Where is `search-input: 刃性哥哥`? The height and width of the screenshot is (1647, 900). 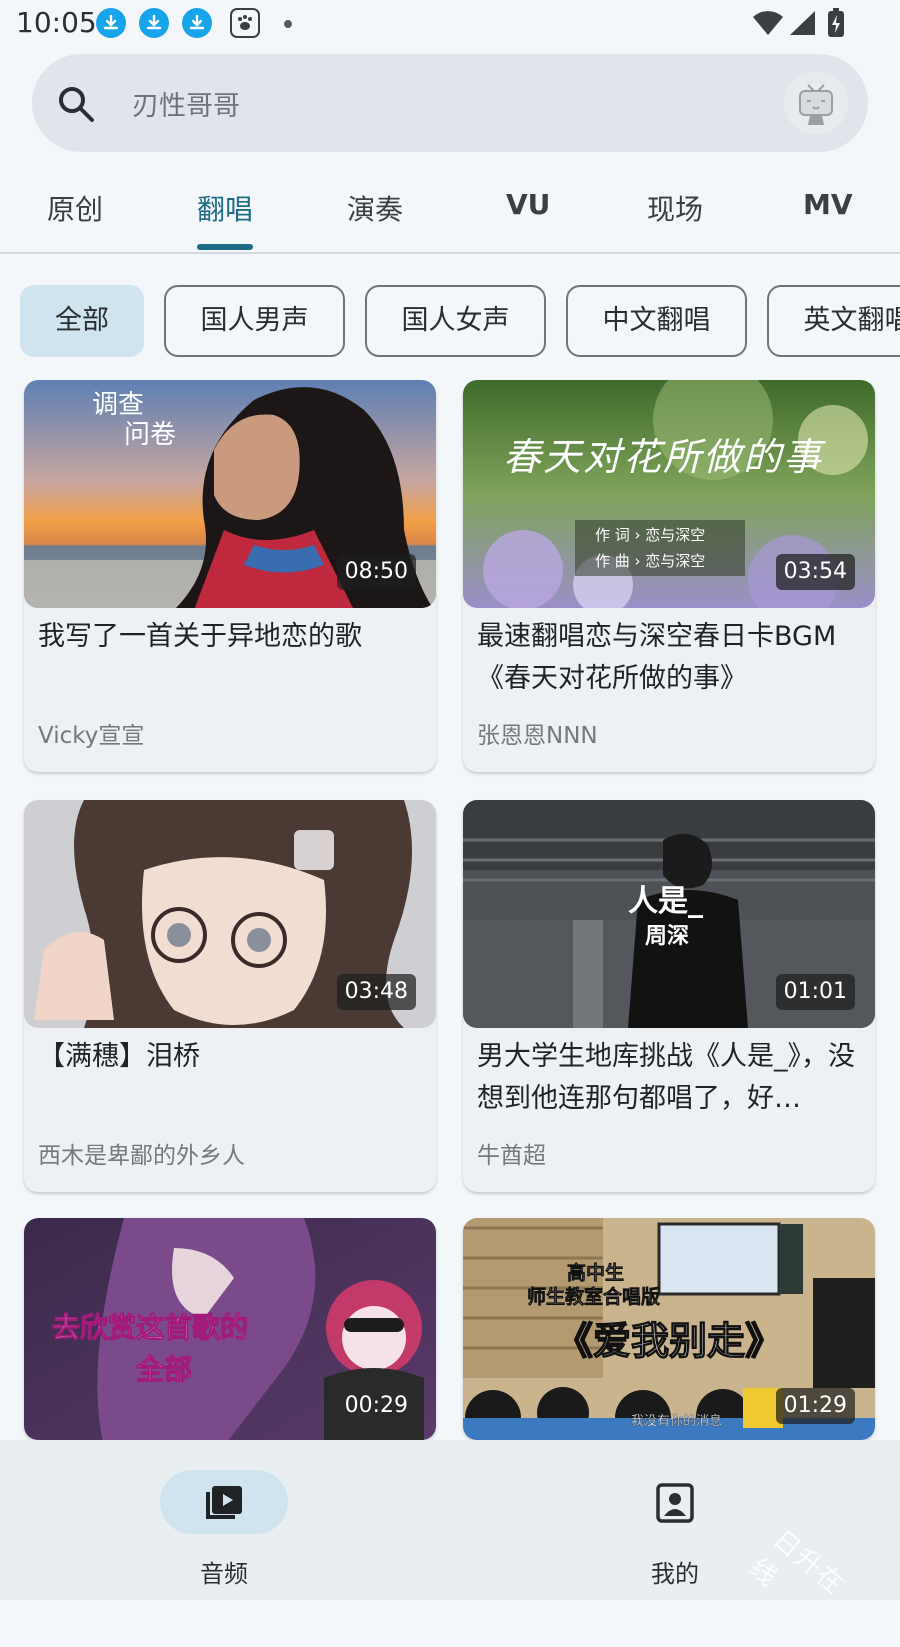 search-input: 刃性哥哥 is located at coordinates (186, 103).